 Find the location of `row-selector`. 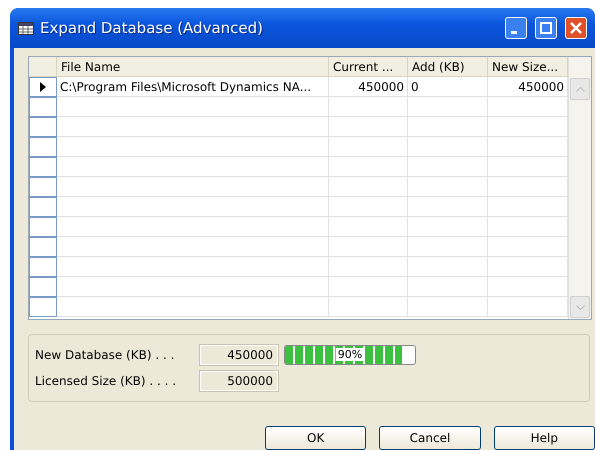

row-selector is located at coordinates (43, 87).